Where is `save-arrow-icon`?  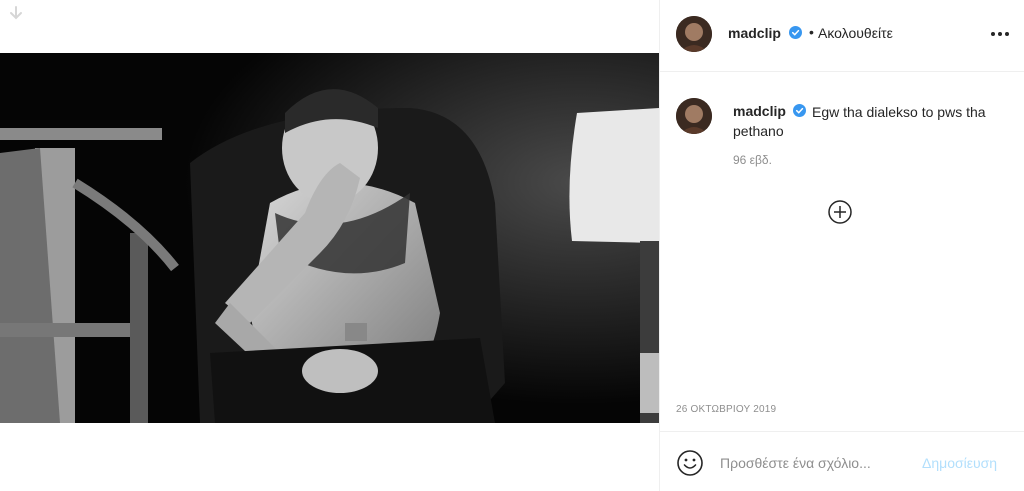
save-arrow-icon is located at coordinates (16, 14).